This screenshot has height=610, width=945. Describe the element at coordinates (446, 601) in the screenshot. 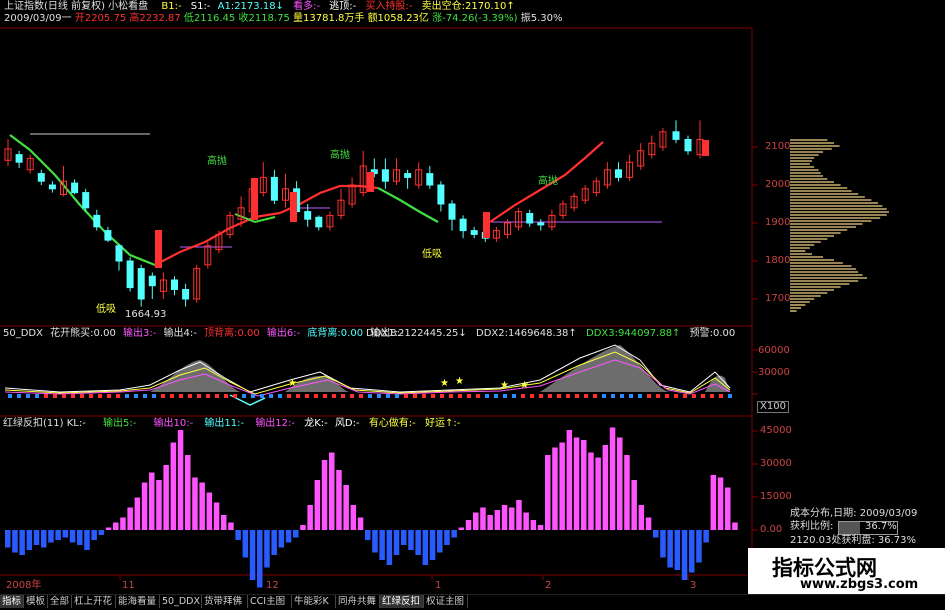

I see `tab-qzzt: 权证主图` at that location.